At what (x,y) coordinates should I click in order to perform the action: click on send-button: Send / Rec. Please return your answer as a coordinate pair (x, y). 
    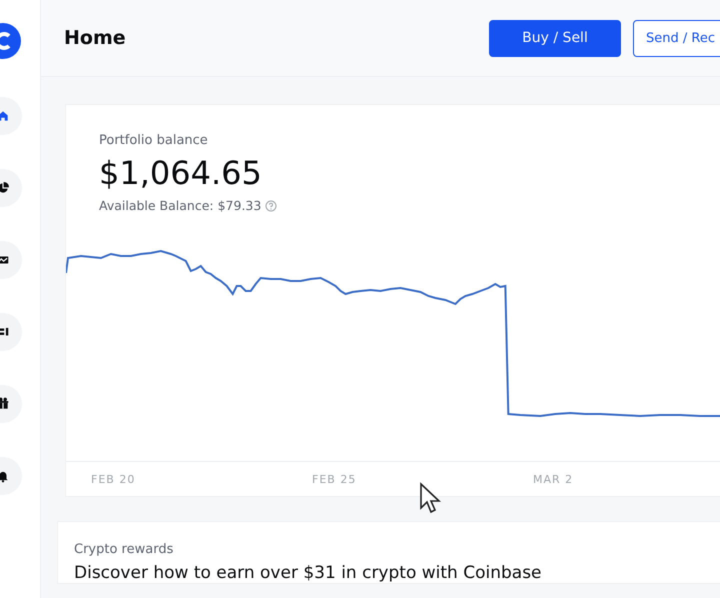
    Looking at the image, I should click on (676, 38).